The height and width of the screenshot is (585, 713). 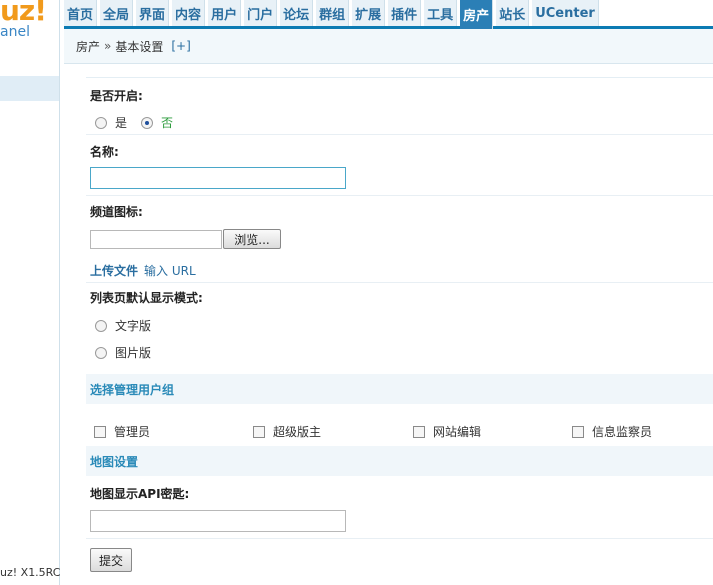 I want to click on enabled-yes-label: 是, so click(x=121, y=123).